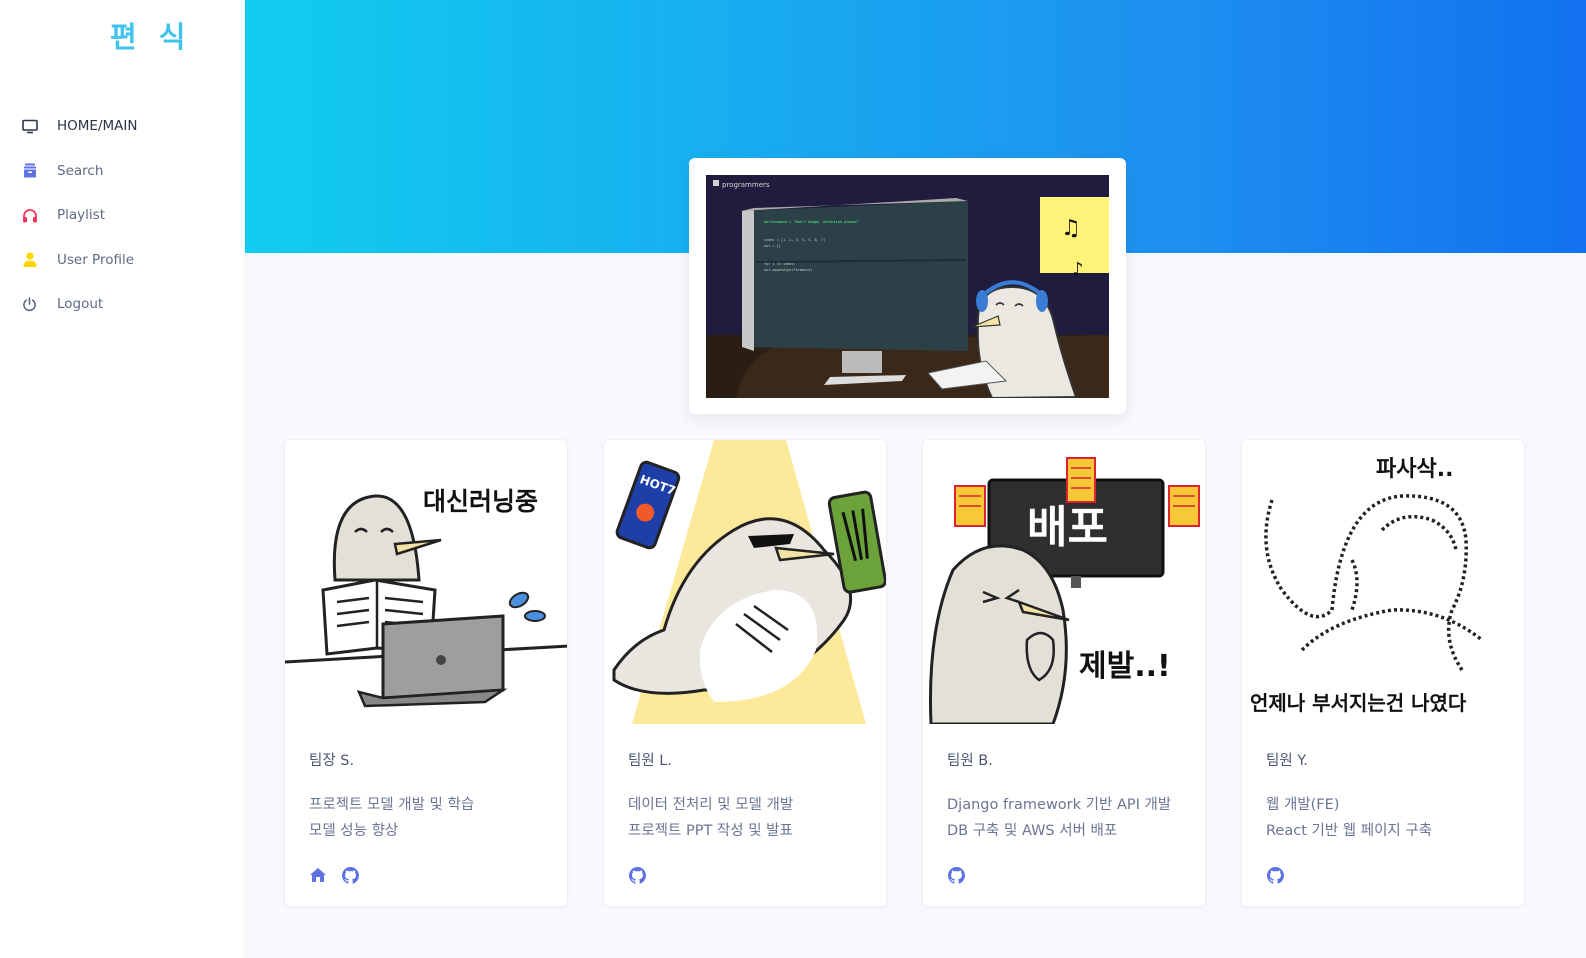  Describe the element at coordinates (794, 240) in the screenshot. I see `code-line: index = [1, 2, 3, 4, 5, 6, 7]` at that location.